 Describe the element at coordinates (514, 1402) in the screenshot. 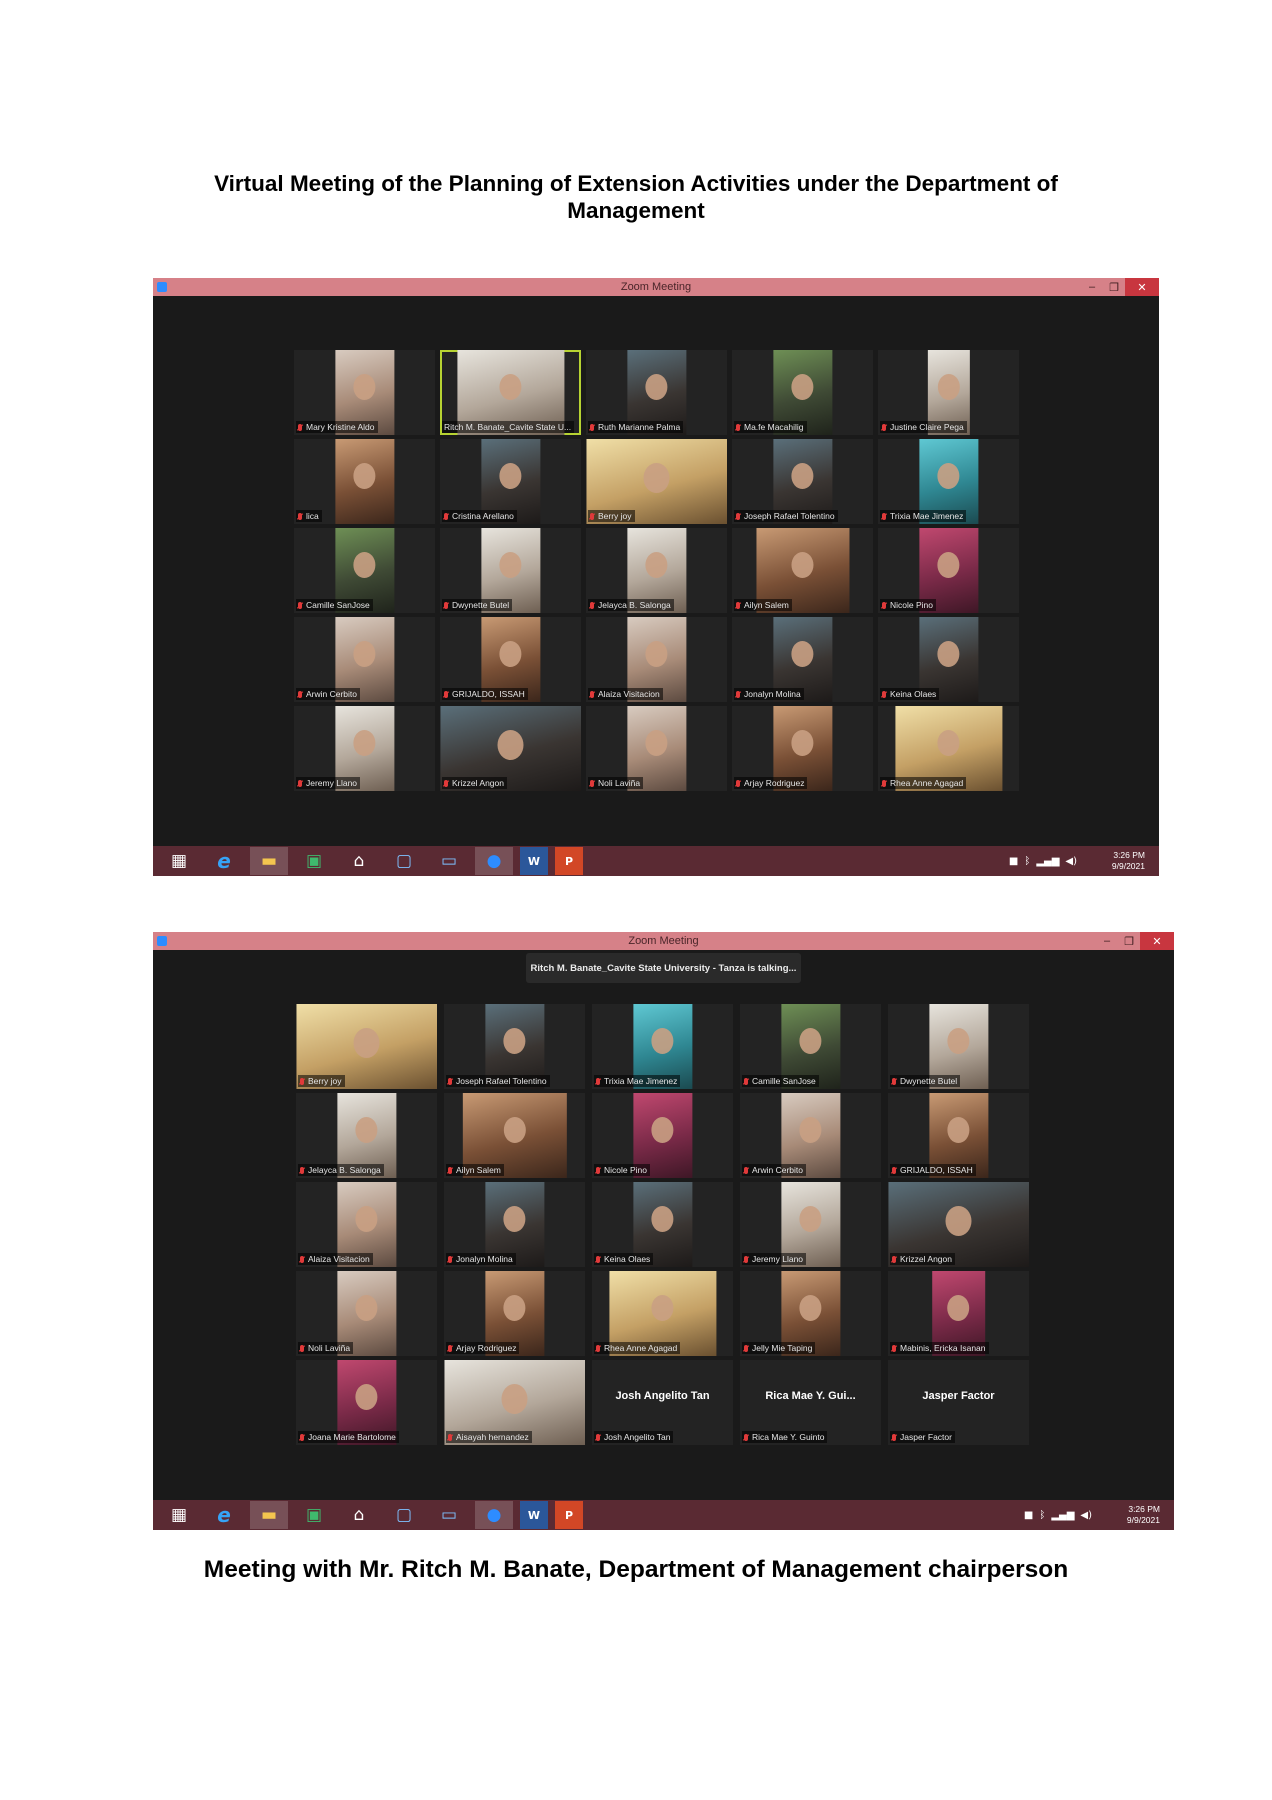

I see `participant-tile: Aisayah hernandez` at that location.